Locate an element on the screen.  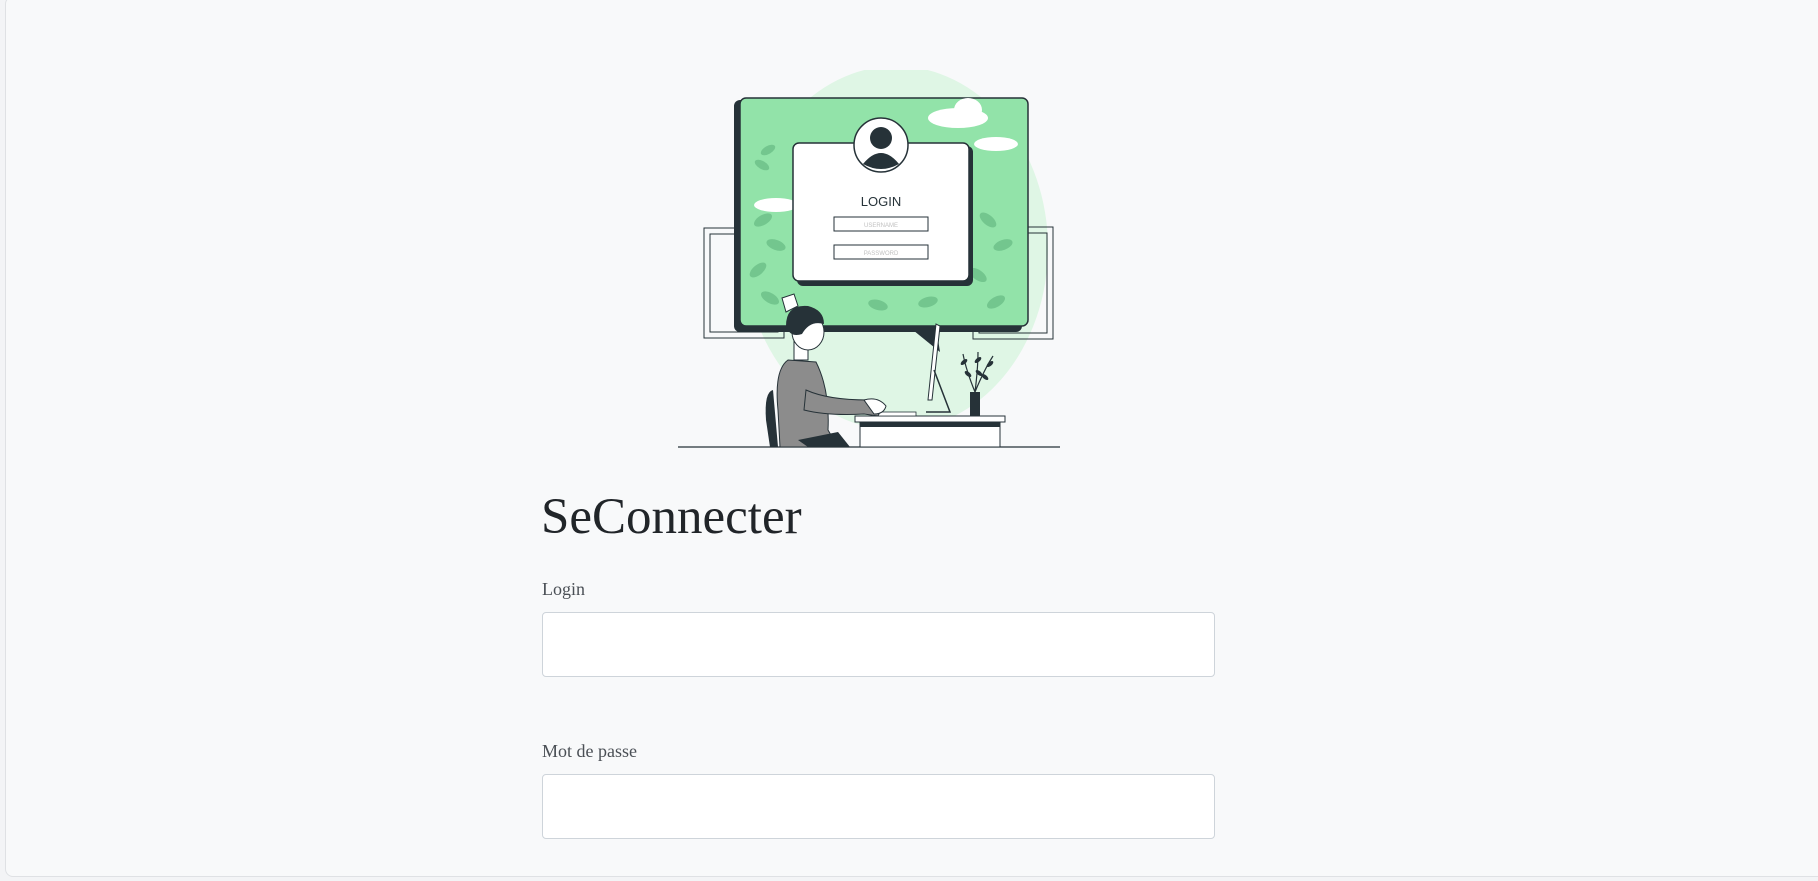
login-label: Login is located at coordinates (563, 589).